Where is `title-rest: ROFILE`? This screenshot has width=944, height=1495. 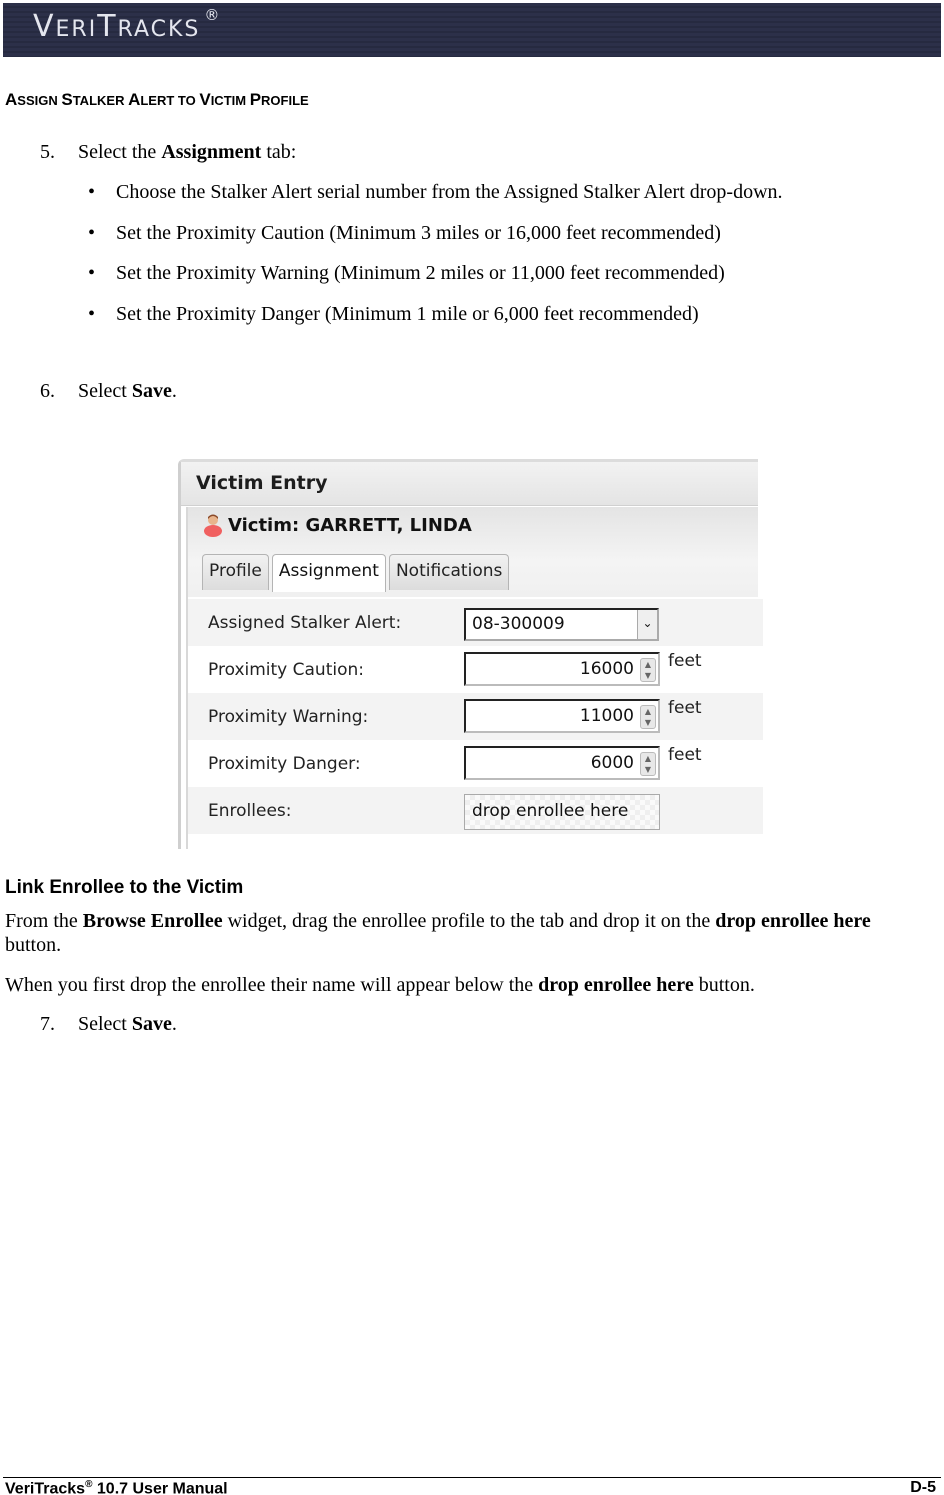
title-rest: ROFILE is located at coordinates (285, 100).